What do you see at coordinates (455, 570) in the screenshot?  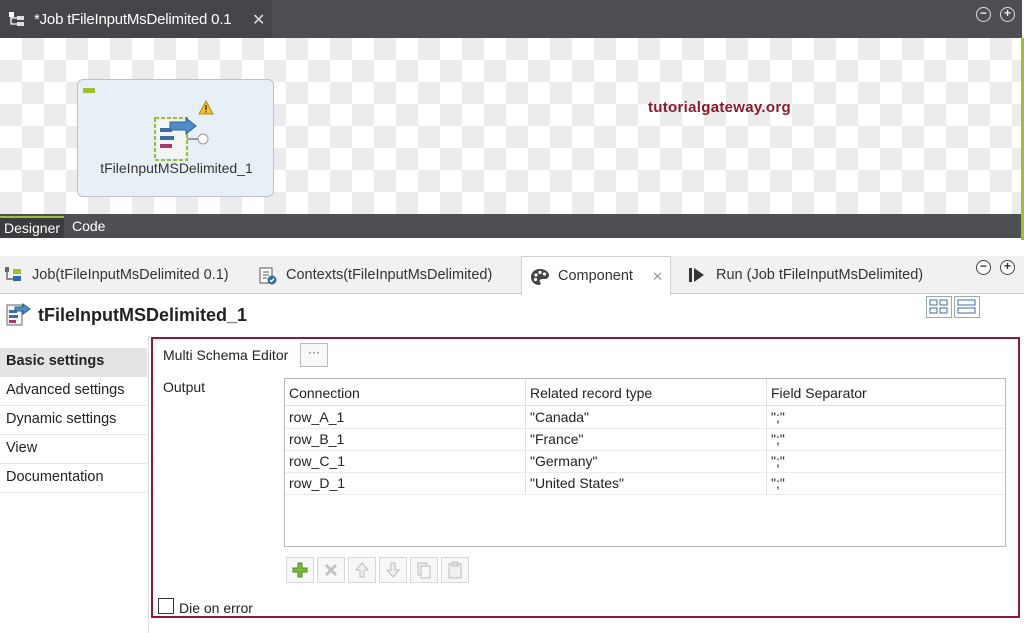 I see `paste-icon` at bounding box center [455, 570].